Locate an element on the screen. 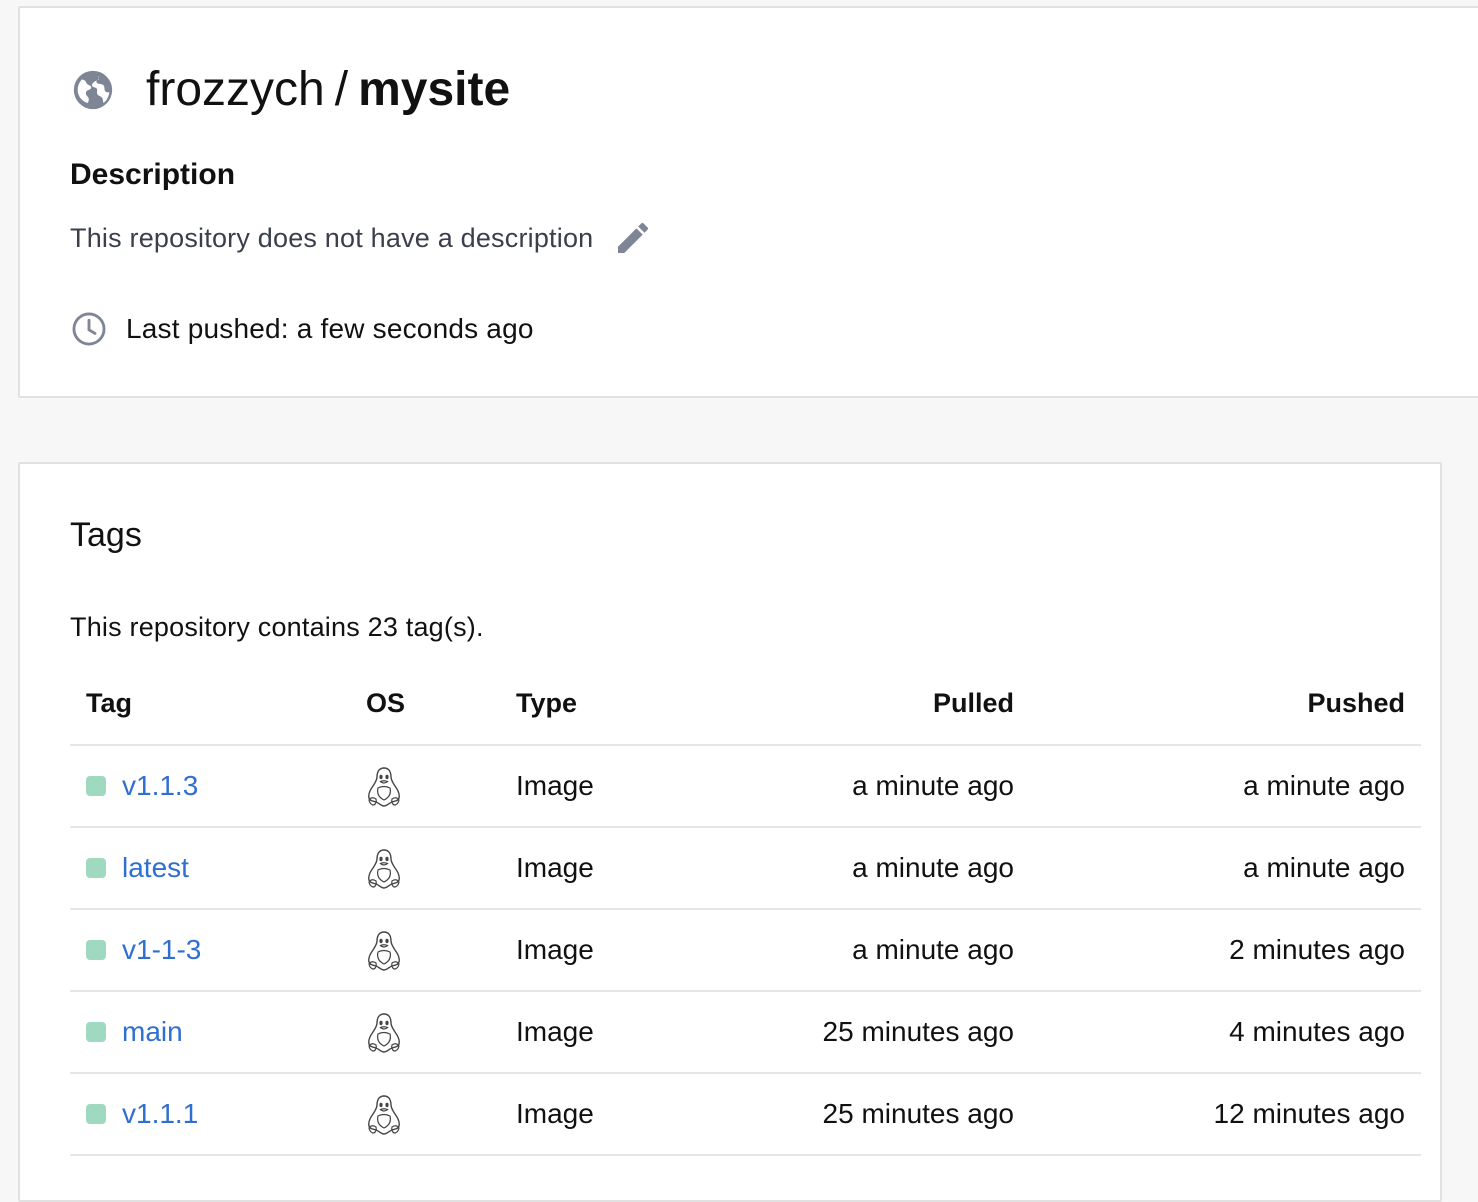 The height and width of the screenshot is (1202, 1478). last-pushed-text: Last pushed: a few seconds ago is located at coordinates (330, 328).